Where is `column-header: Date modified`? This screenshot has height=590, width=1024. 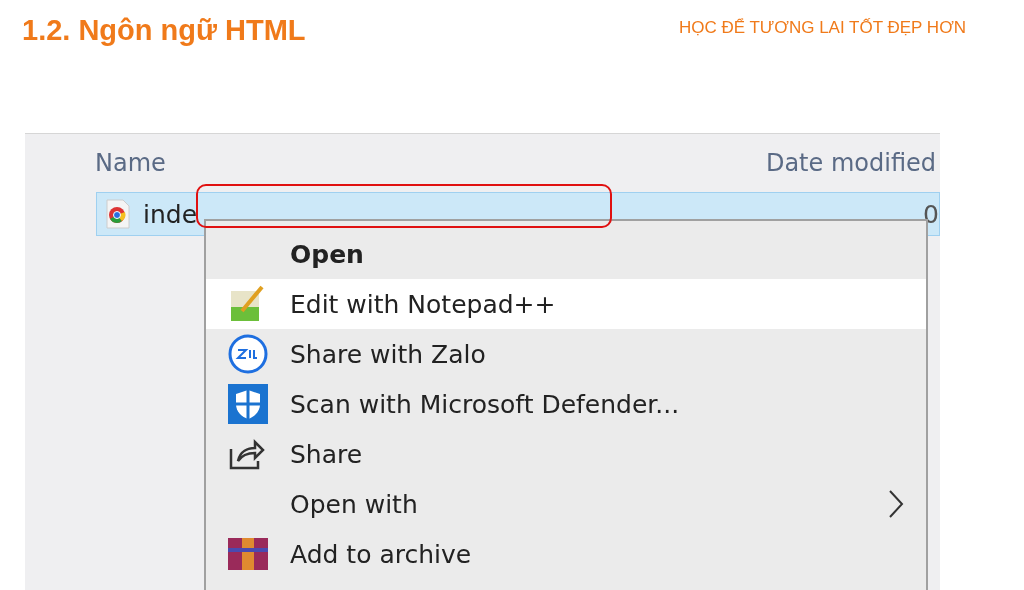 column-header: Date modified is located at coordinates (850, 163).